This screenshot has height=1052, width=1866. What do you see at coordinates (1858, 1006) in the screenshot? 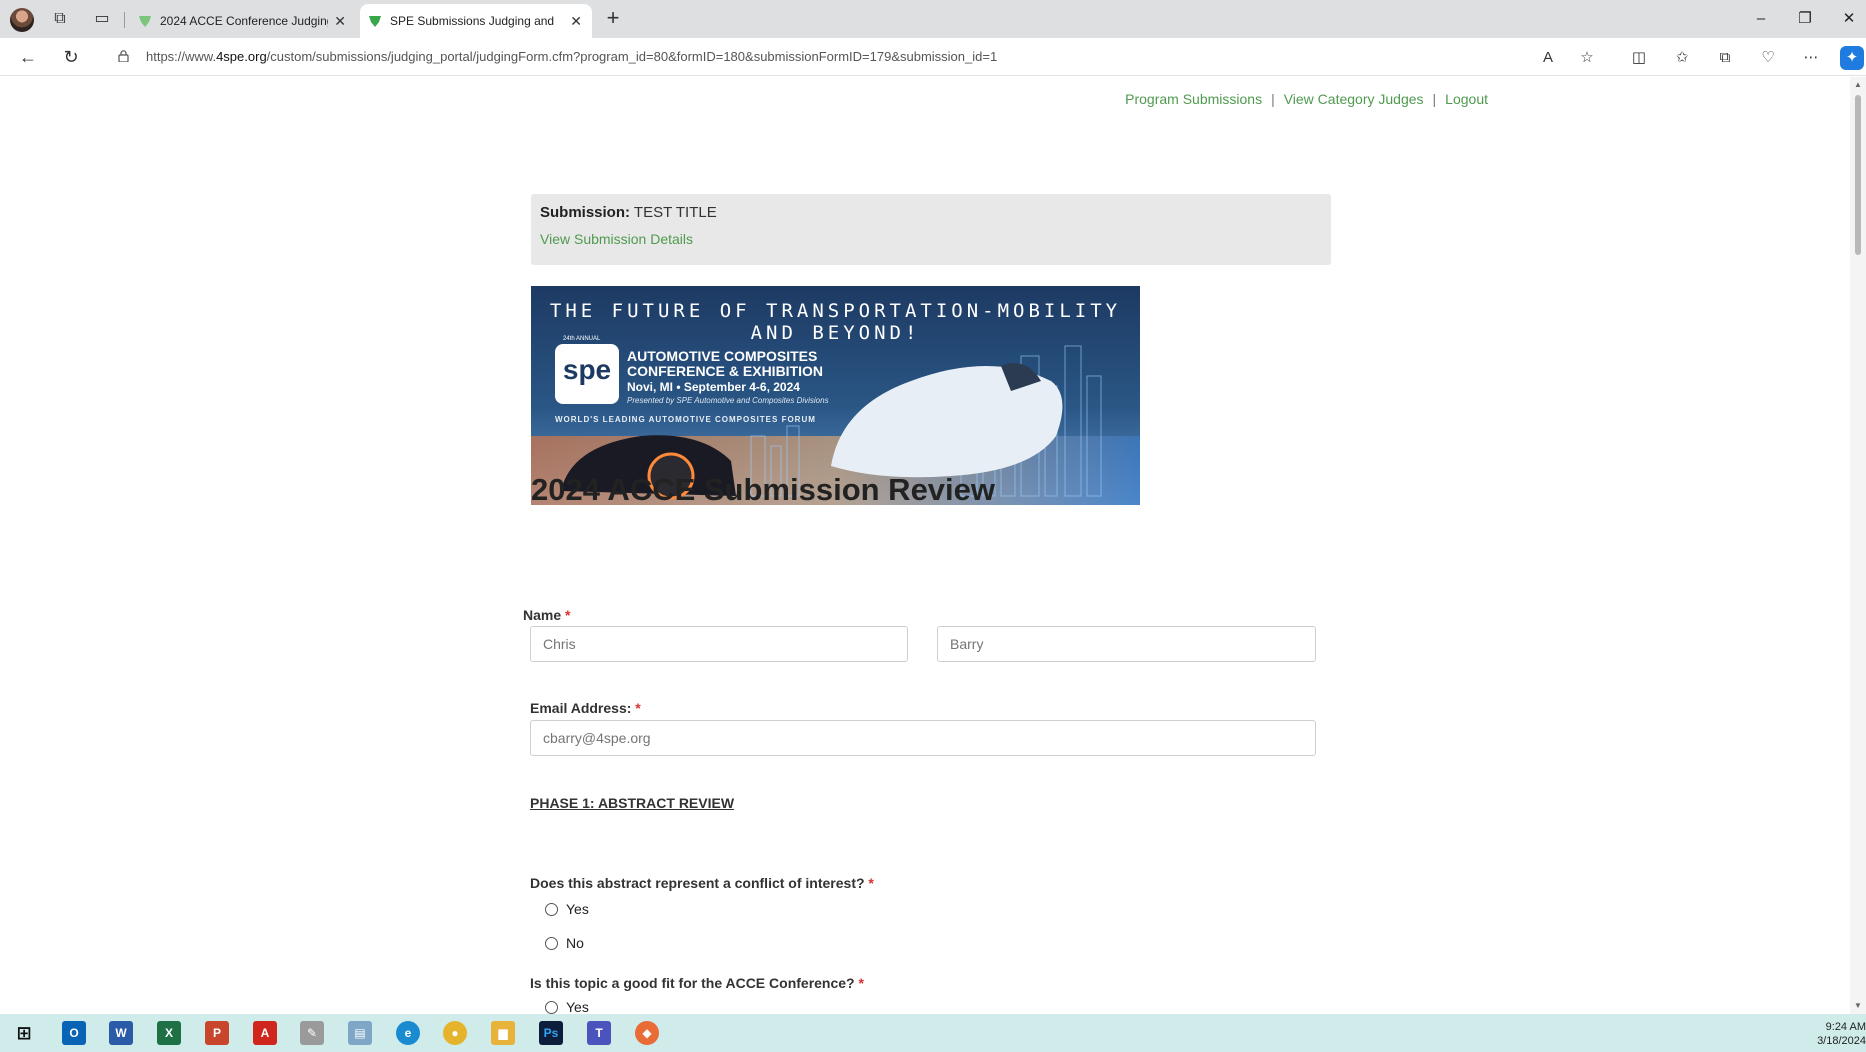
I see `scroll-down-arrow-icon: ▼` at bounding box center [1858, 1006].